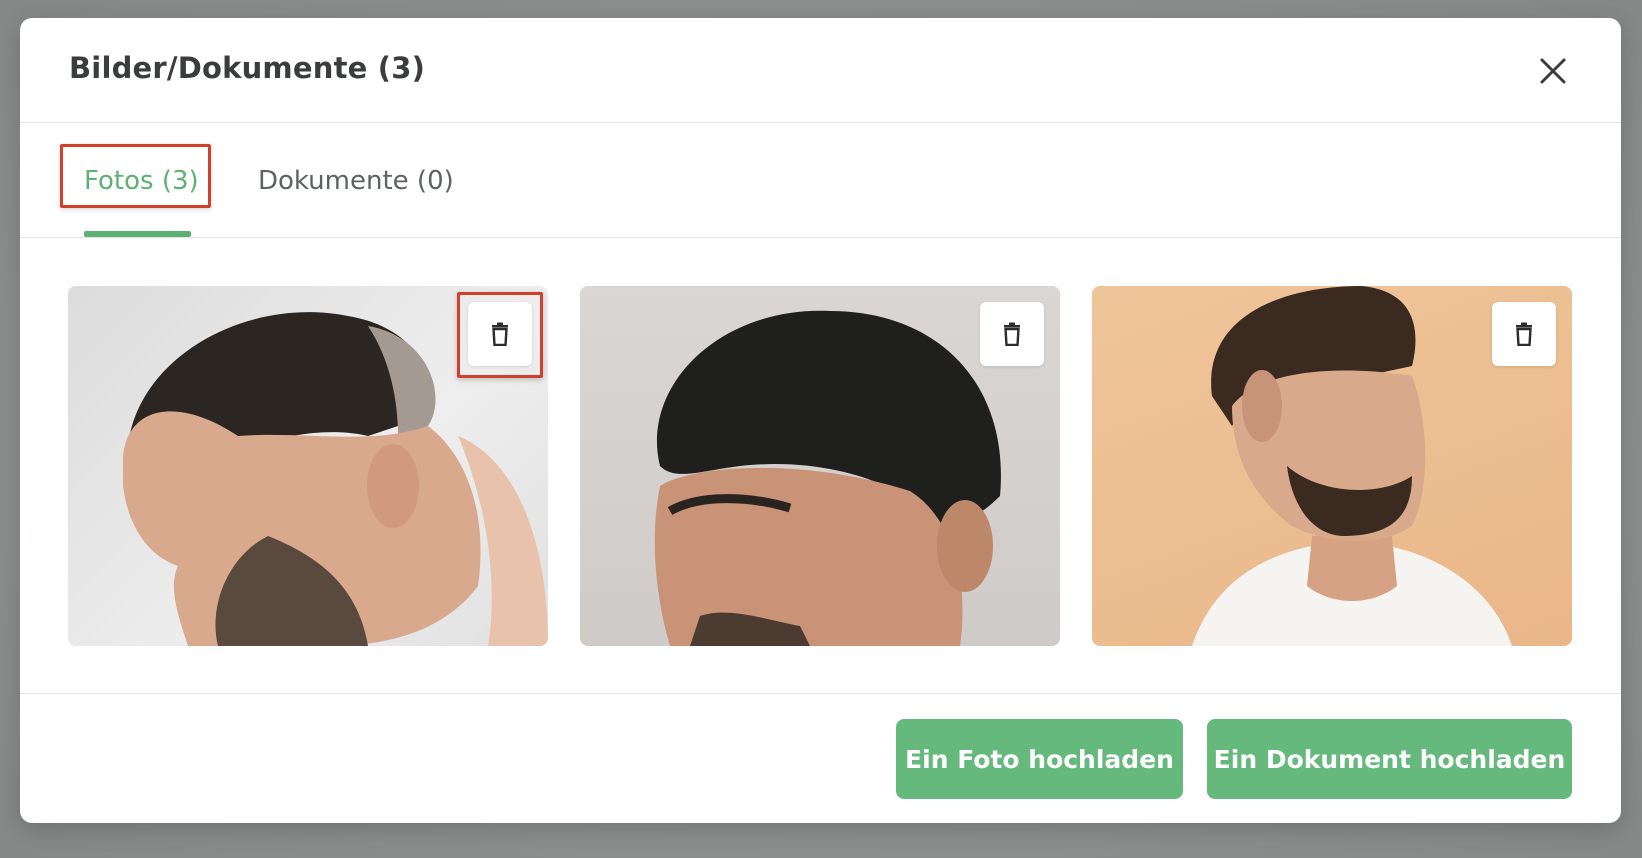 Image resolution: width=1642 pixels, height=858 pixels. I want to click on tab-fotos: Fotos (3), so click(141, 181).